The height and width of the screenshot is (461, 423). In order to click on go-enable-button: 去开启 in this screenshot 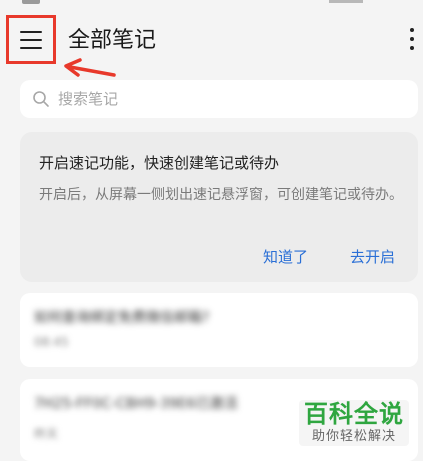, I will do `click(372, 256)`.